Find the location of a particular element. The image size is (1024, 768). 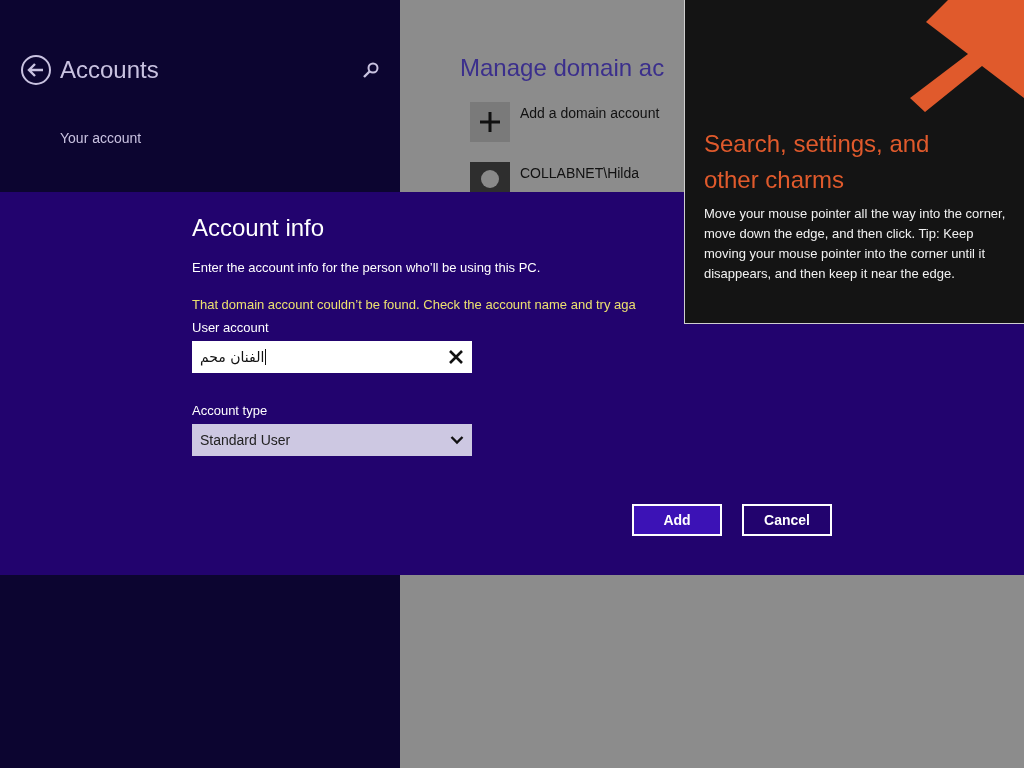

page-title: Accounts is located at coordinates (109, 70).